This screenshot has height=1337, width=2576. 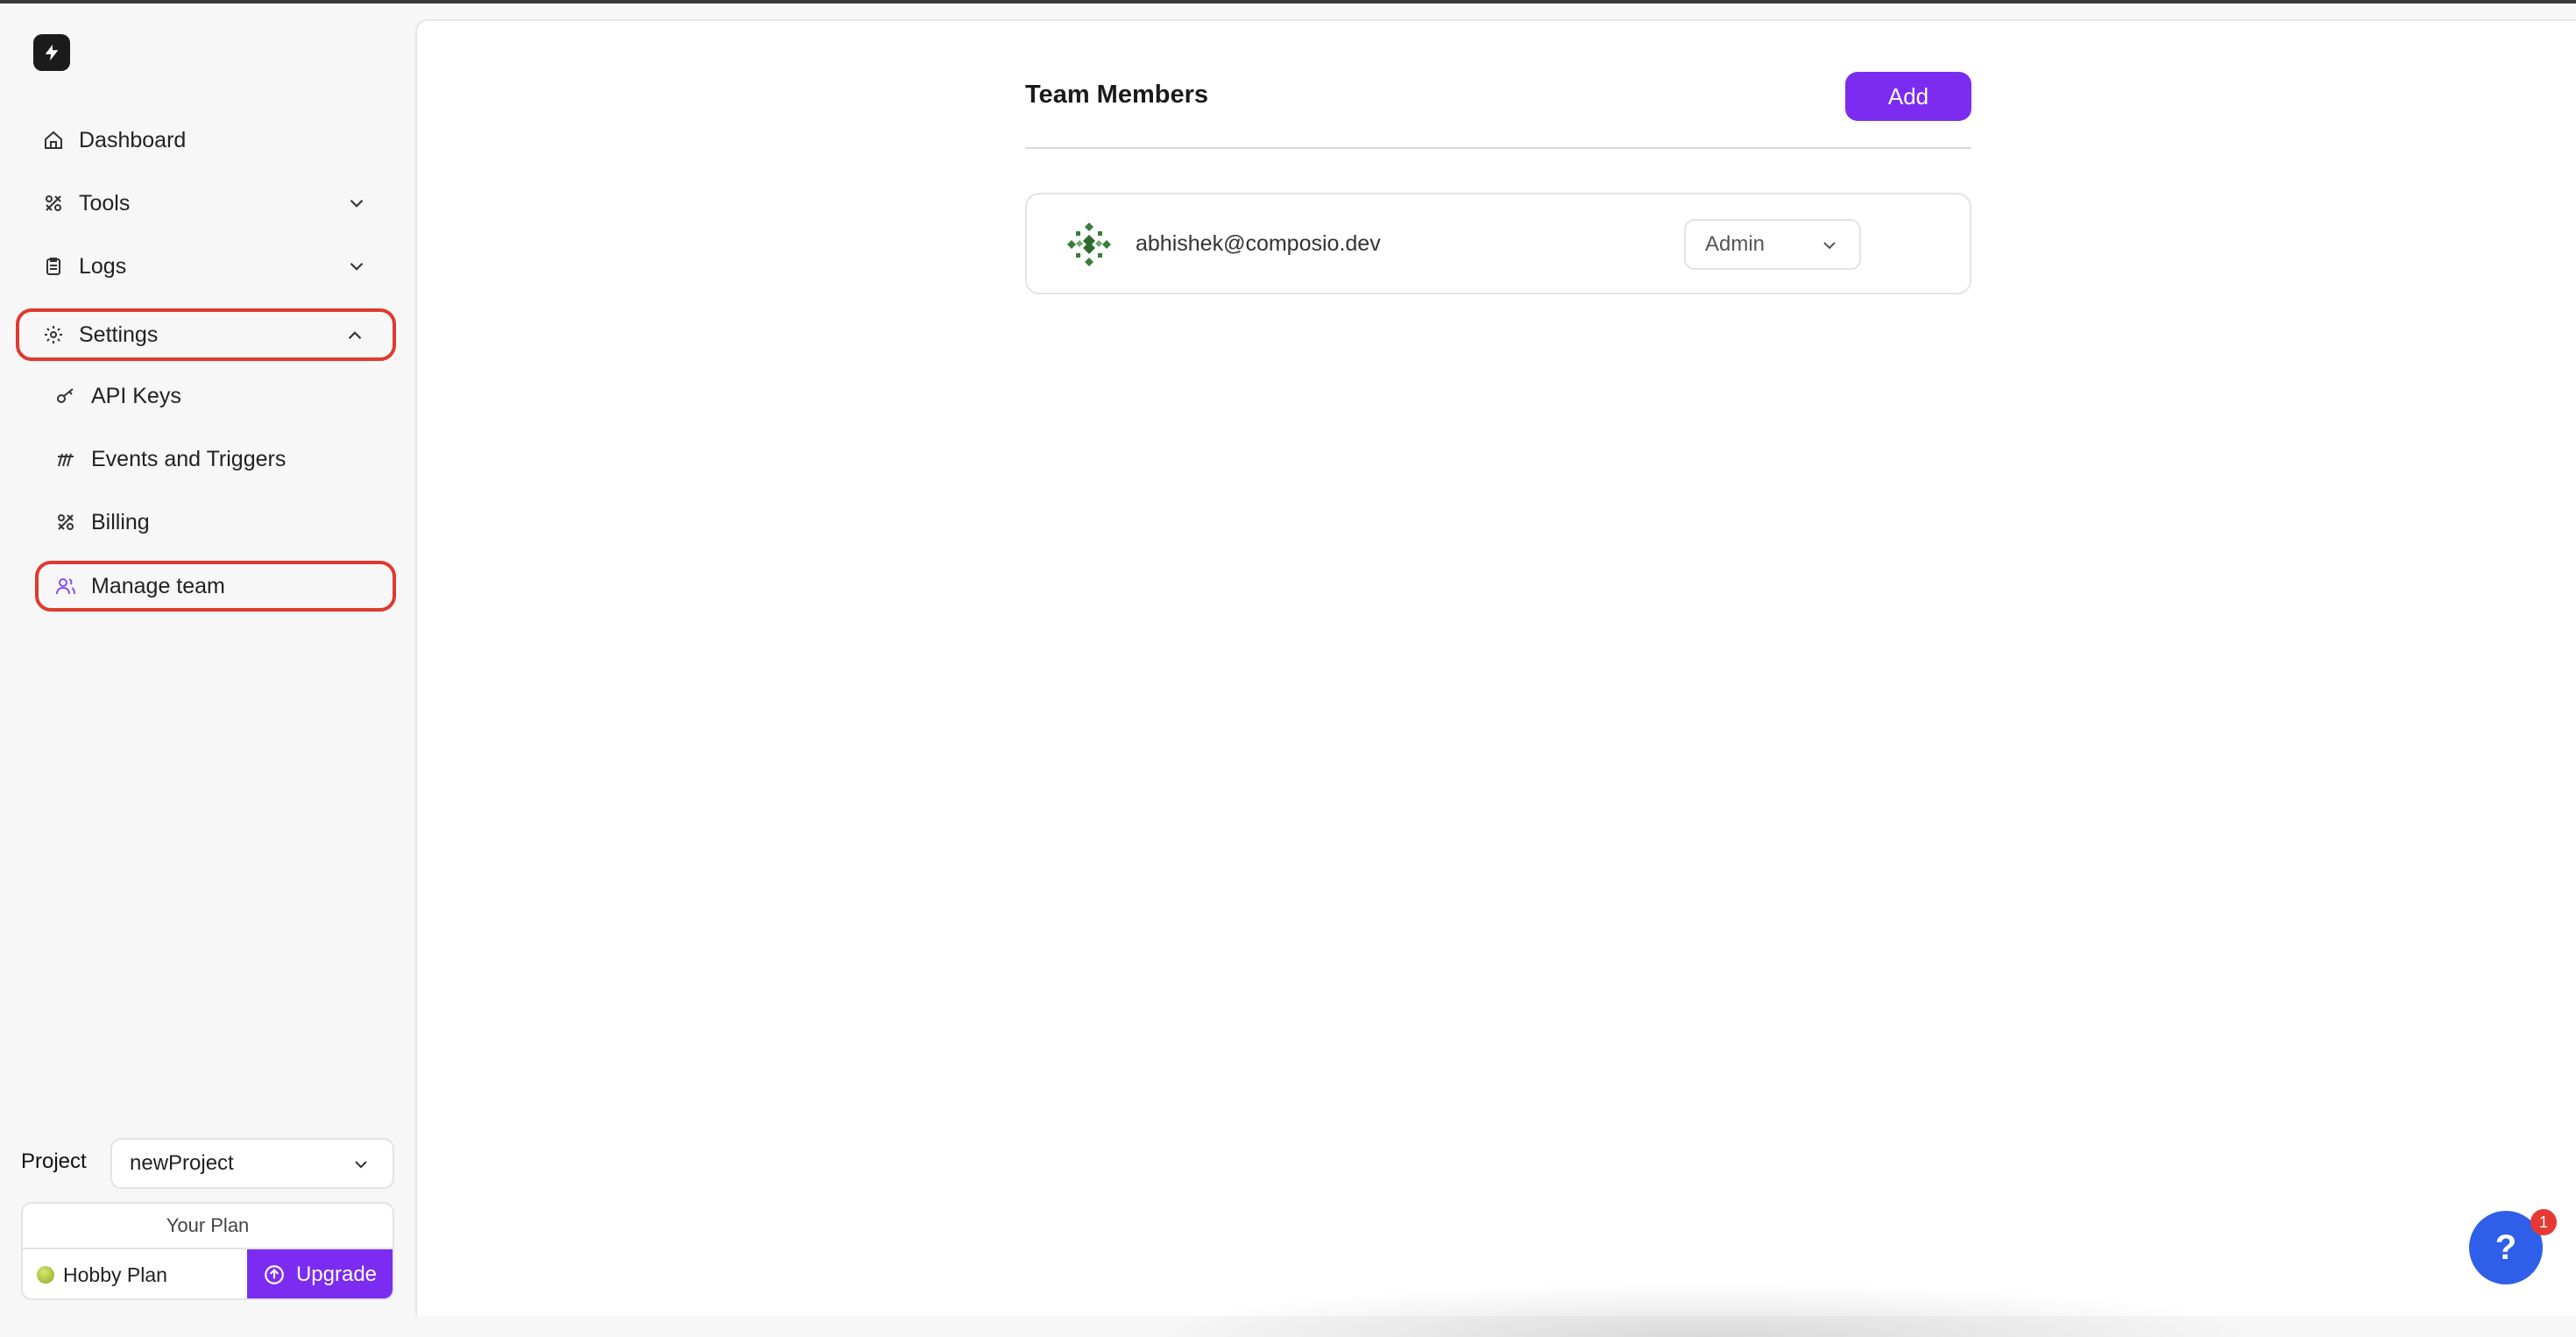 What do you see at coordinates (54, 1161) in the screenshot?
I see `project-label: Project` at bounding box center [54, 1161].